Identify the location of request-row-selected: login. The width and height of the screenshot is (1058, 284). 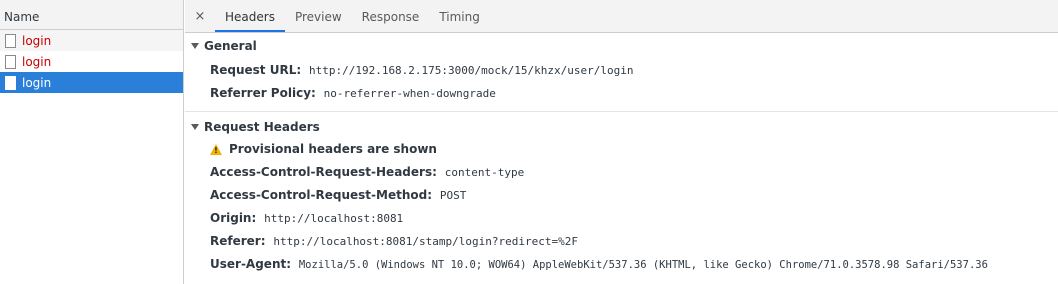
(91, 82).